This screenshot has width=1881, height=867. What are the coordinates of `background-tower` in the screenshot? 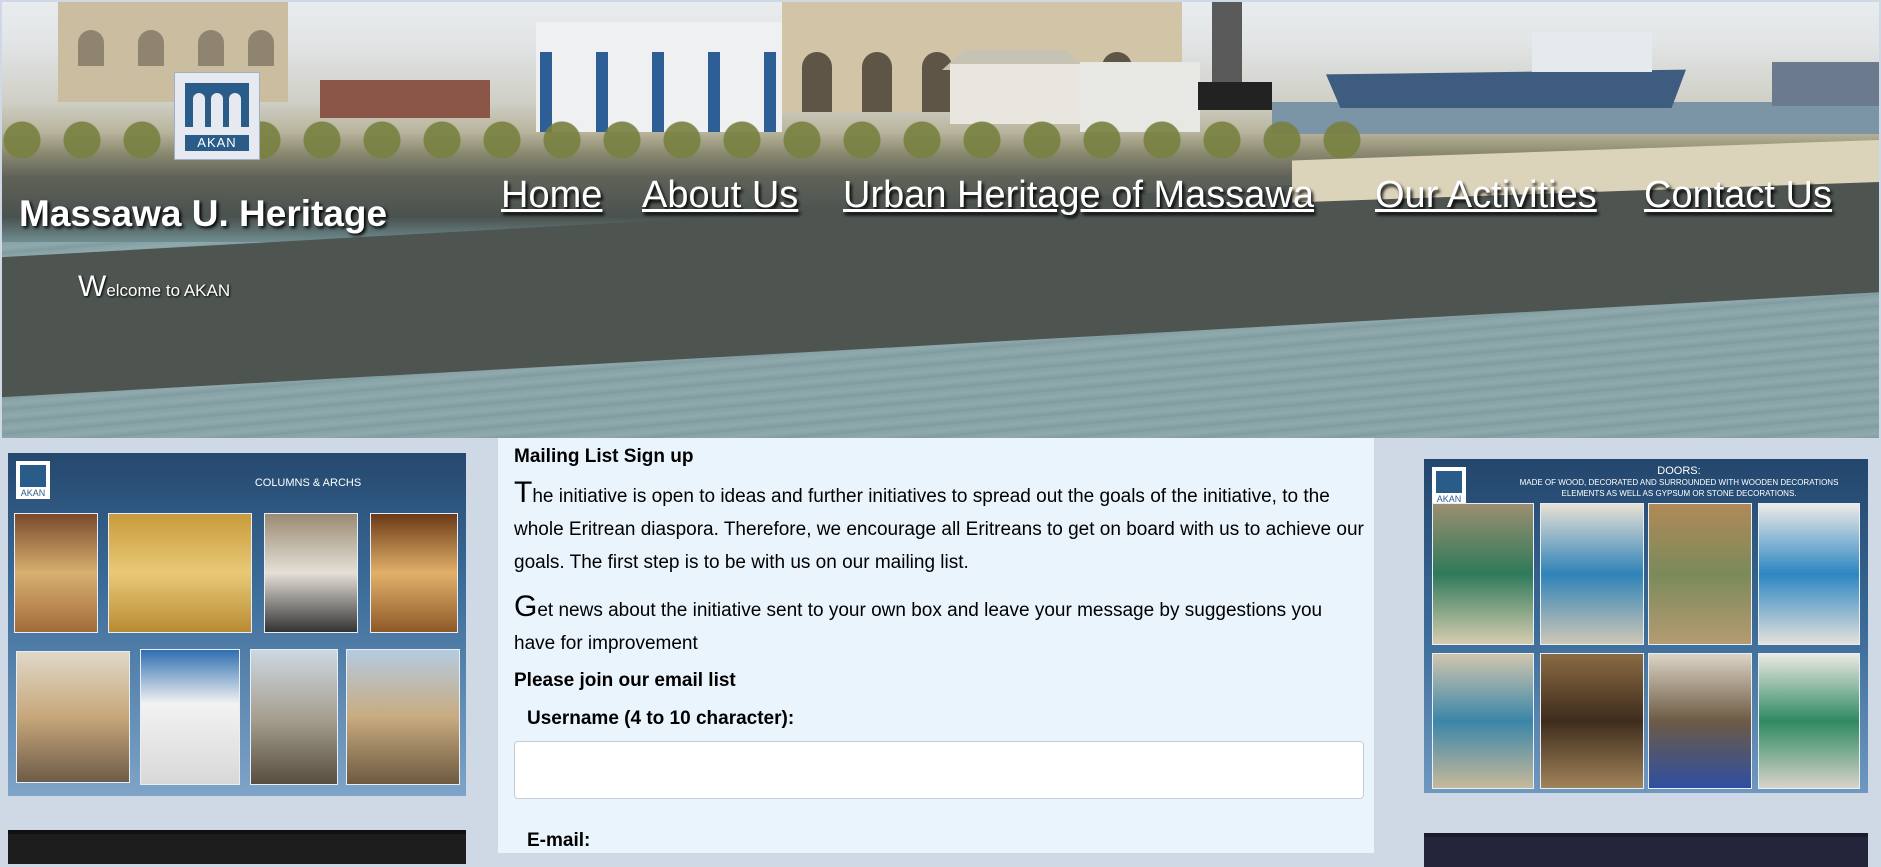 It's located at (1227, 42).